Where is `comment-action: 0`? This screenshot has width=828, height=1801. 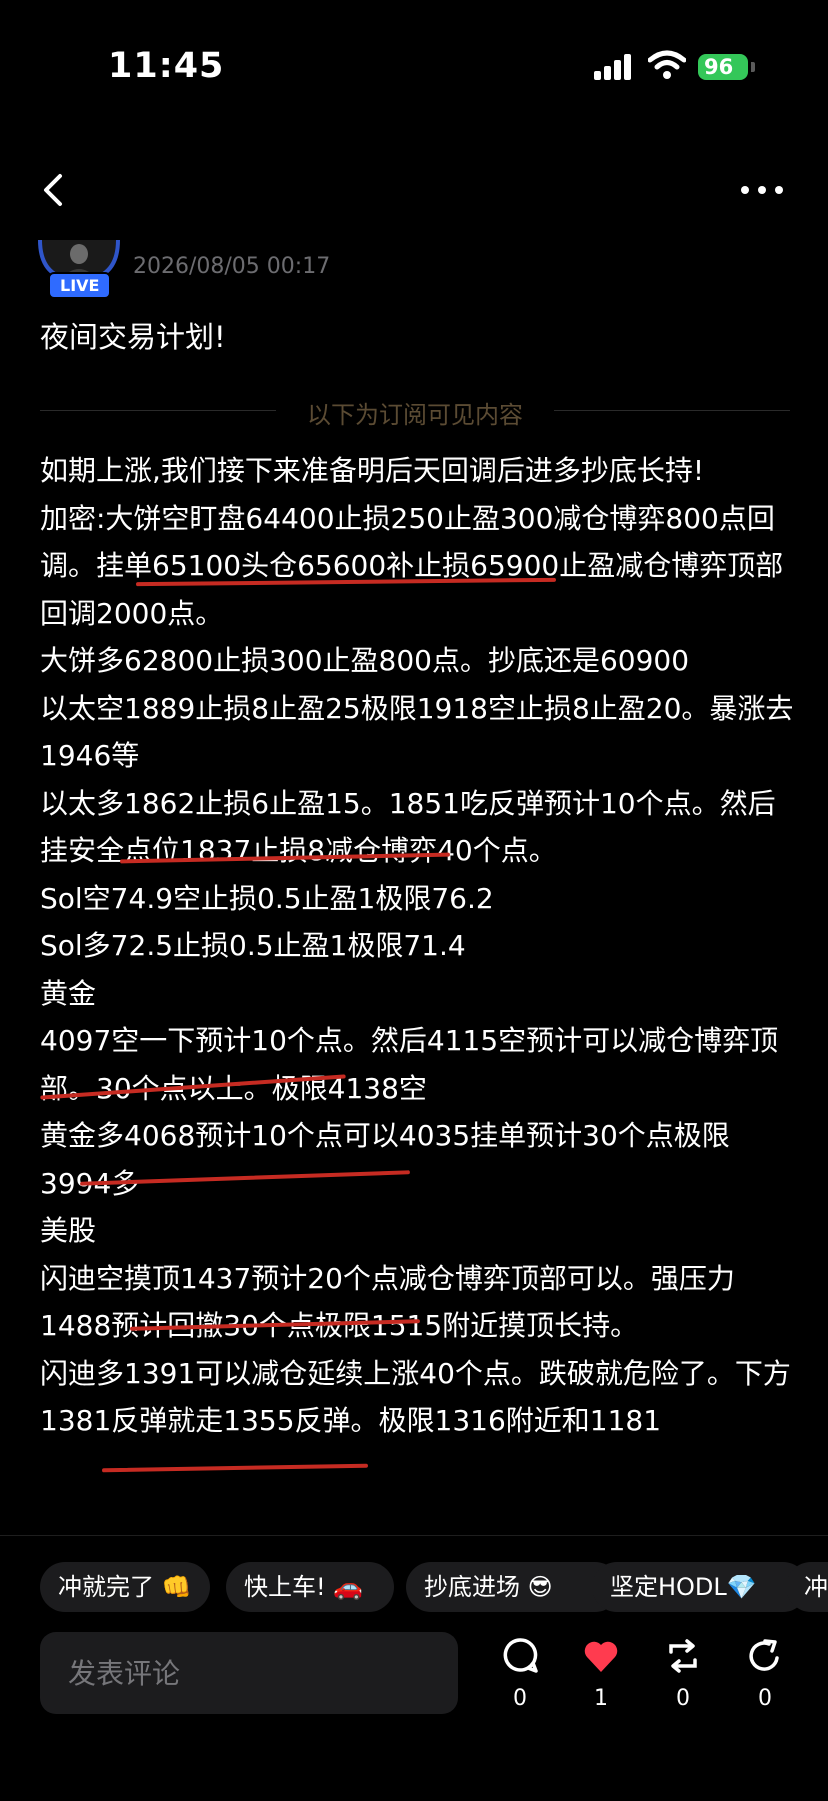
comment-action: 0 is located at coordinates (520, 1673).